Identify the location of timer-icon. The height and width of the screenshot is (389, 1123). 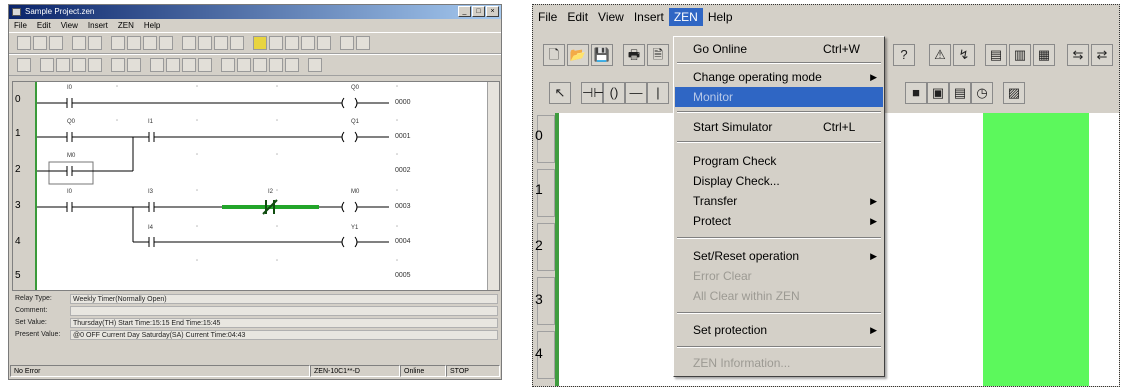
(292, 65).